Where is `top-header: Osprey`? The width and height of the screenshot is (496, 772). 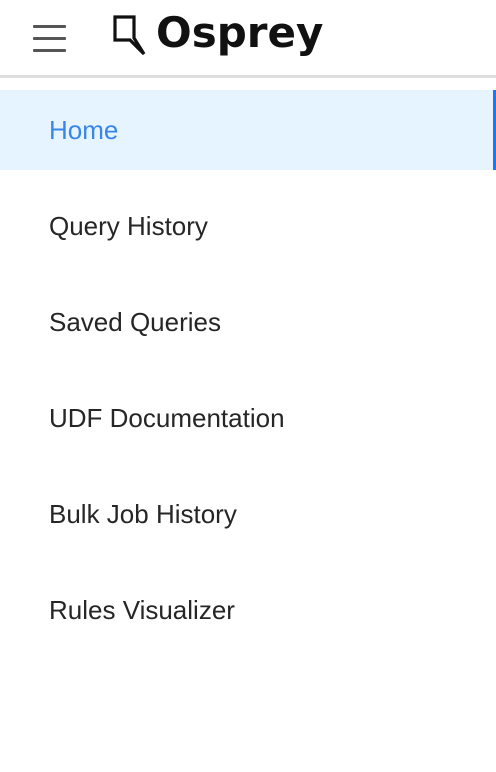 top-header: Osprey is located at coordinates (248, 39).